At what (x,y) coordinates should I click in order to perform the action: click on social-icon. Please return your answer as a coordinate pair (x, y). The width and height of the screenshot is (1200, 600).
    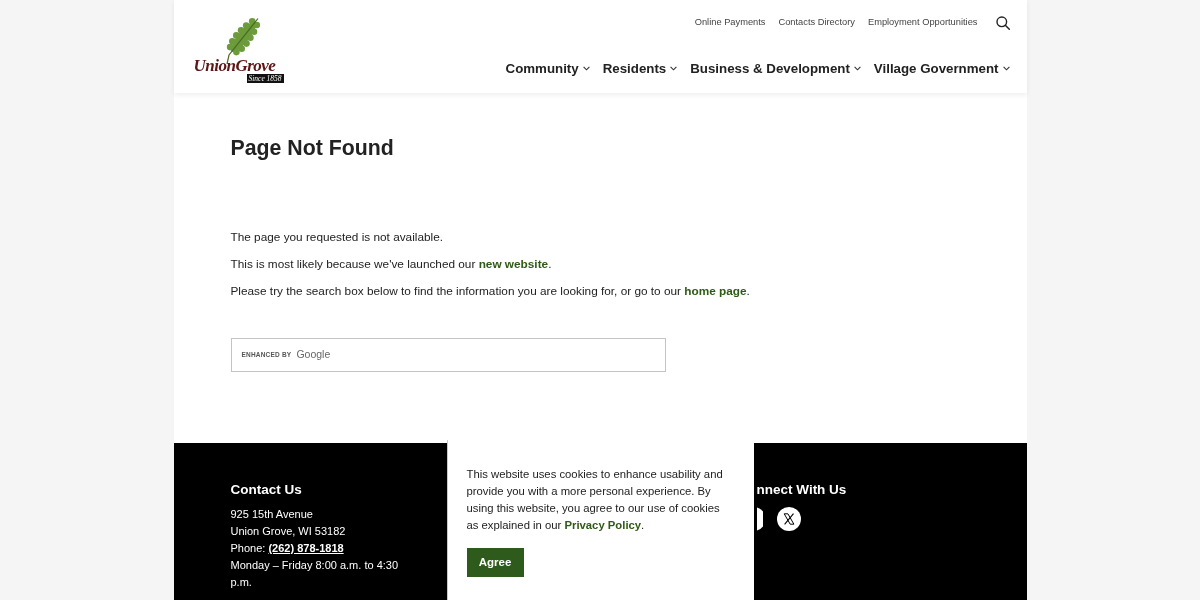
    Looking at the image, I should click on (759, 519).